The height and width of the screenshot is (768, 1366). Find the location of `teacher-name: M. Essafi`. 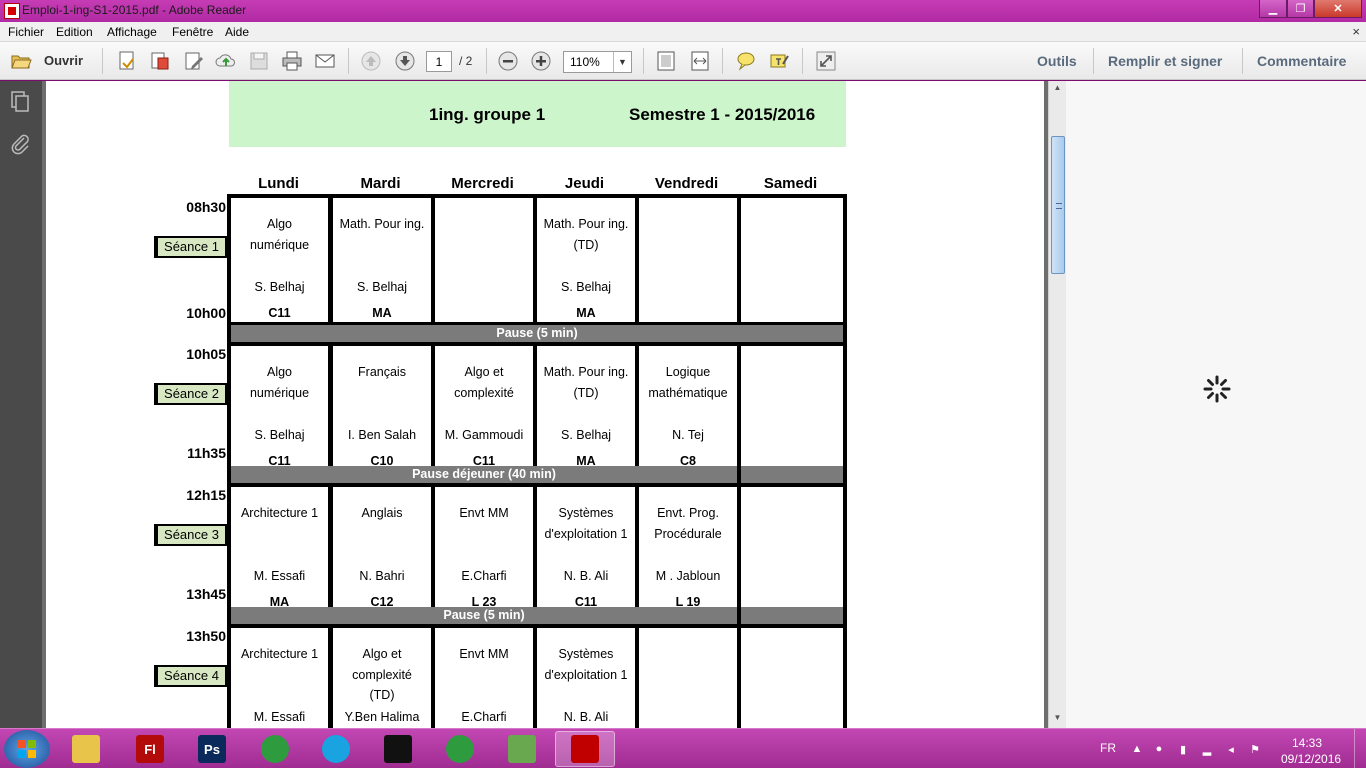

teacher-name: M. Essafi is located at coordinates (279, 576).